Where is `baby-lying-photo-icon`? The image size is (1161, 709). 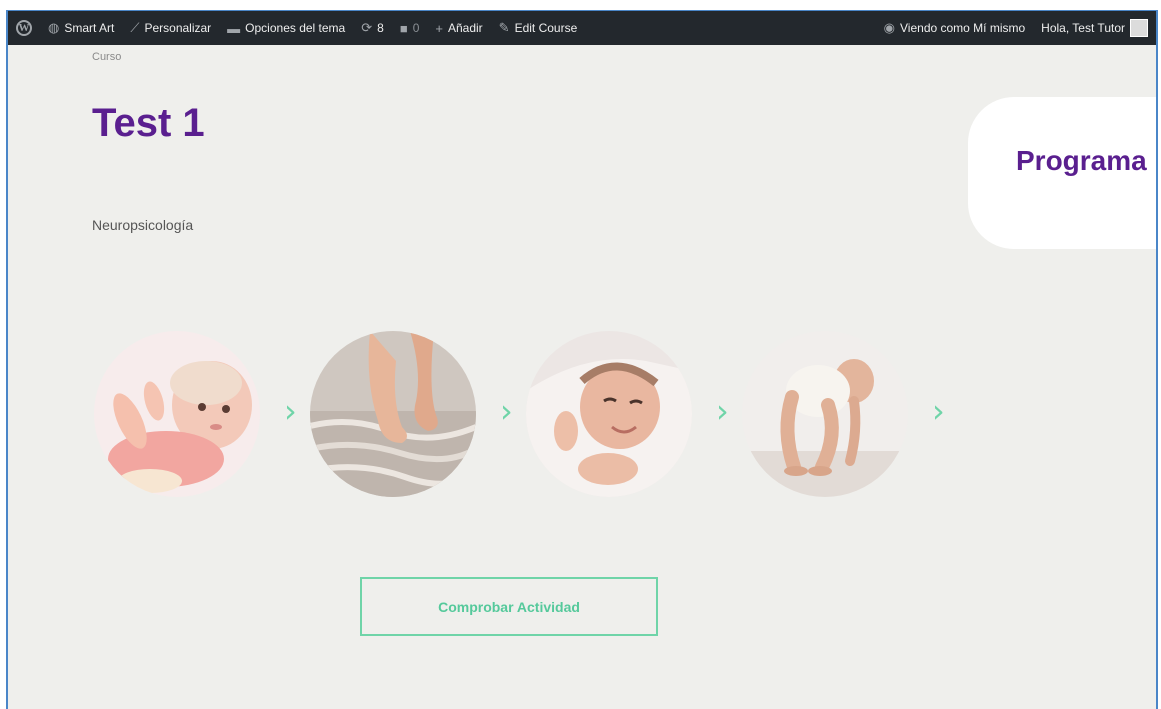
baby-lying-photo-icon is located at coordinates (177, 414).